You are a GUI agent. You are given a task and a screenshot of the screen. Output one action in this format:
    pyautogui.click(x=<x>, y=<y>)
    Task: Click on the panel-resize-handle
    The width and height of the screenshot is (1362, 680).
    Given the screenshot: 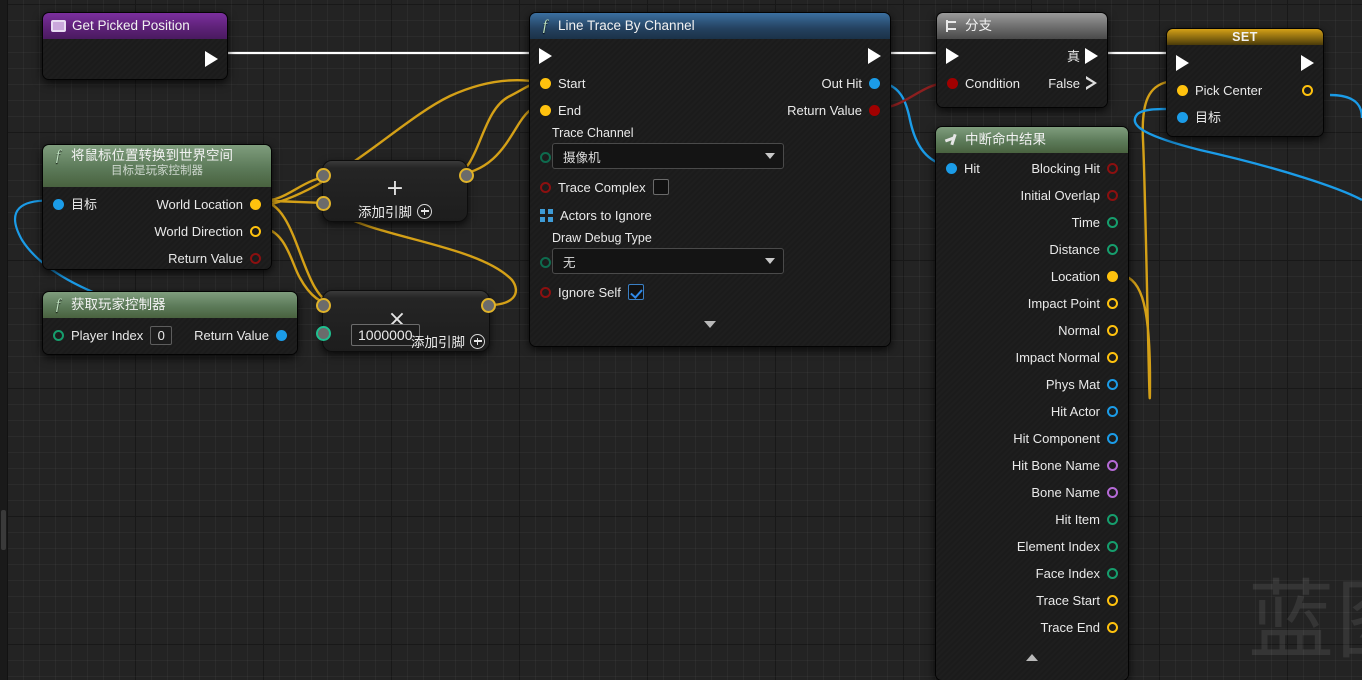 What is the action you would take?
    pyautogui.click(x=3, y=530)
    